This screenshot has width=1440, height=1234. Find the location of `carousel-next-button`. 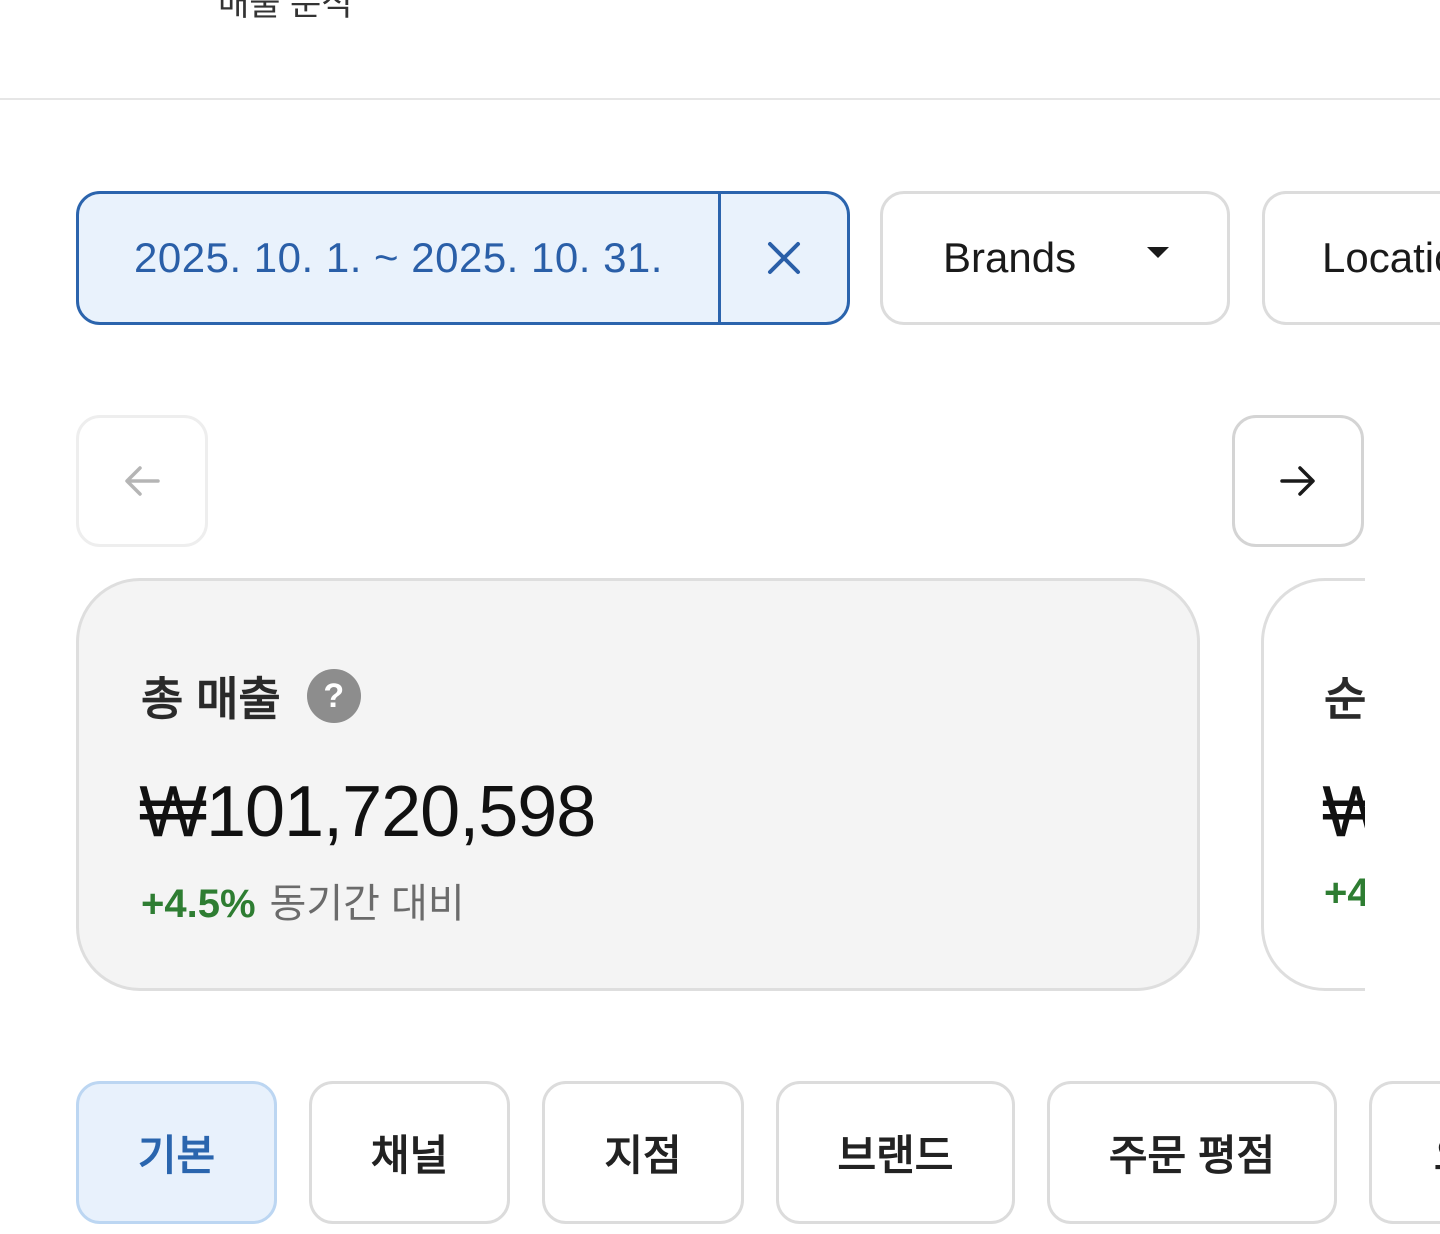

carousel-next-button is located at coordinates (1298, 481).